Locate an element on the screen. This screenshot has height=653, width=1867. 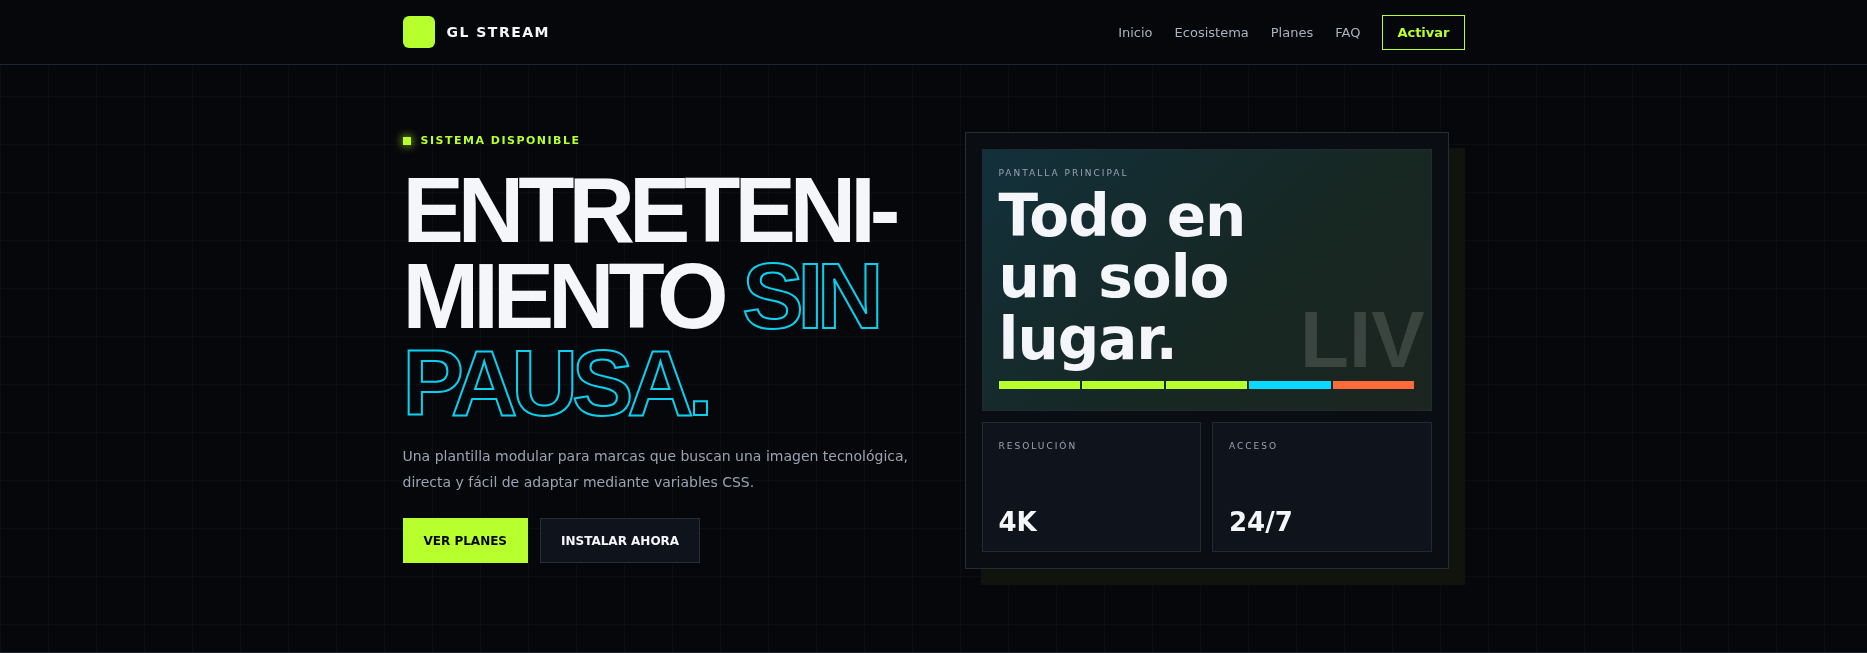
nav-link: Ecosistema is located at coordinates (1211, 32).